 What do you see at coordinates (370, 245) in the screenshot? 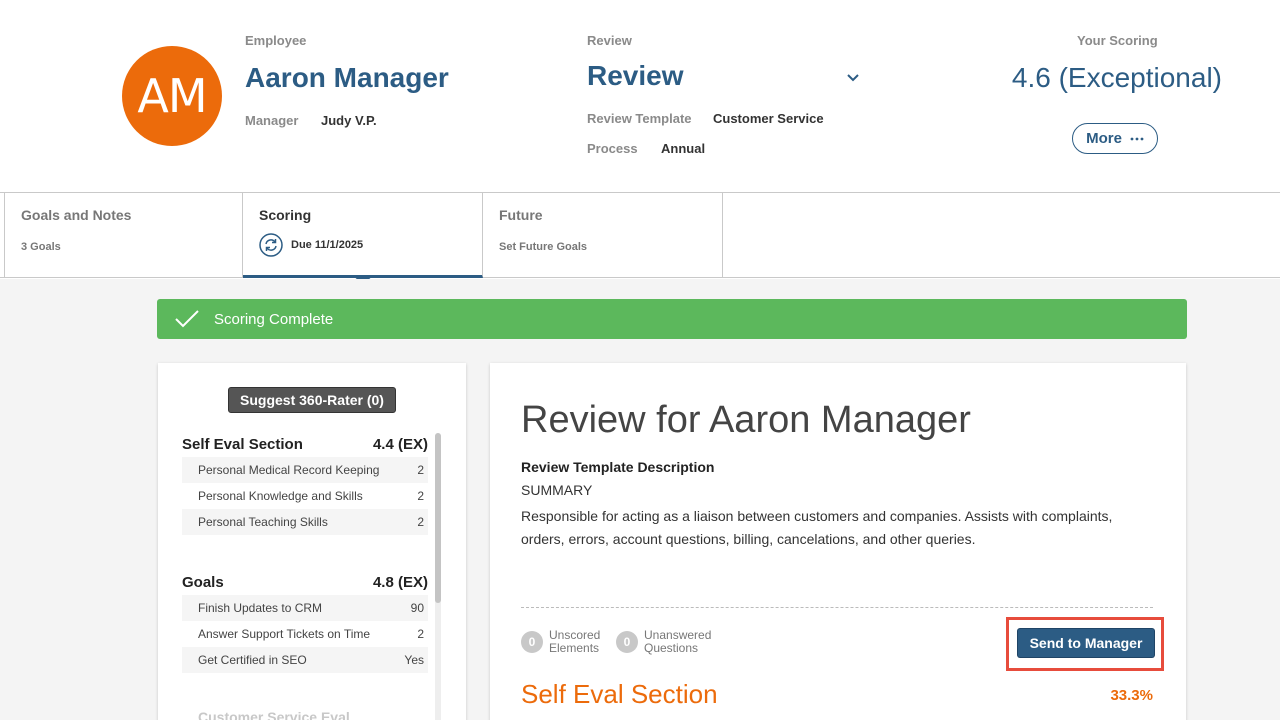
I see `tab-subtitle-row: Due 11/1/2025` at bounding box center [370, 245].